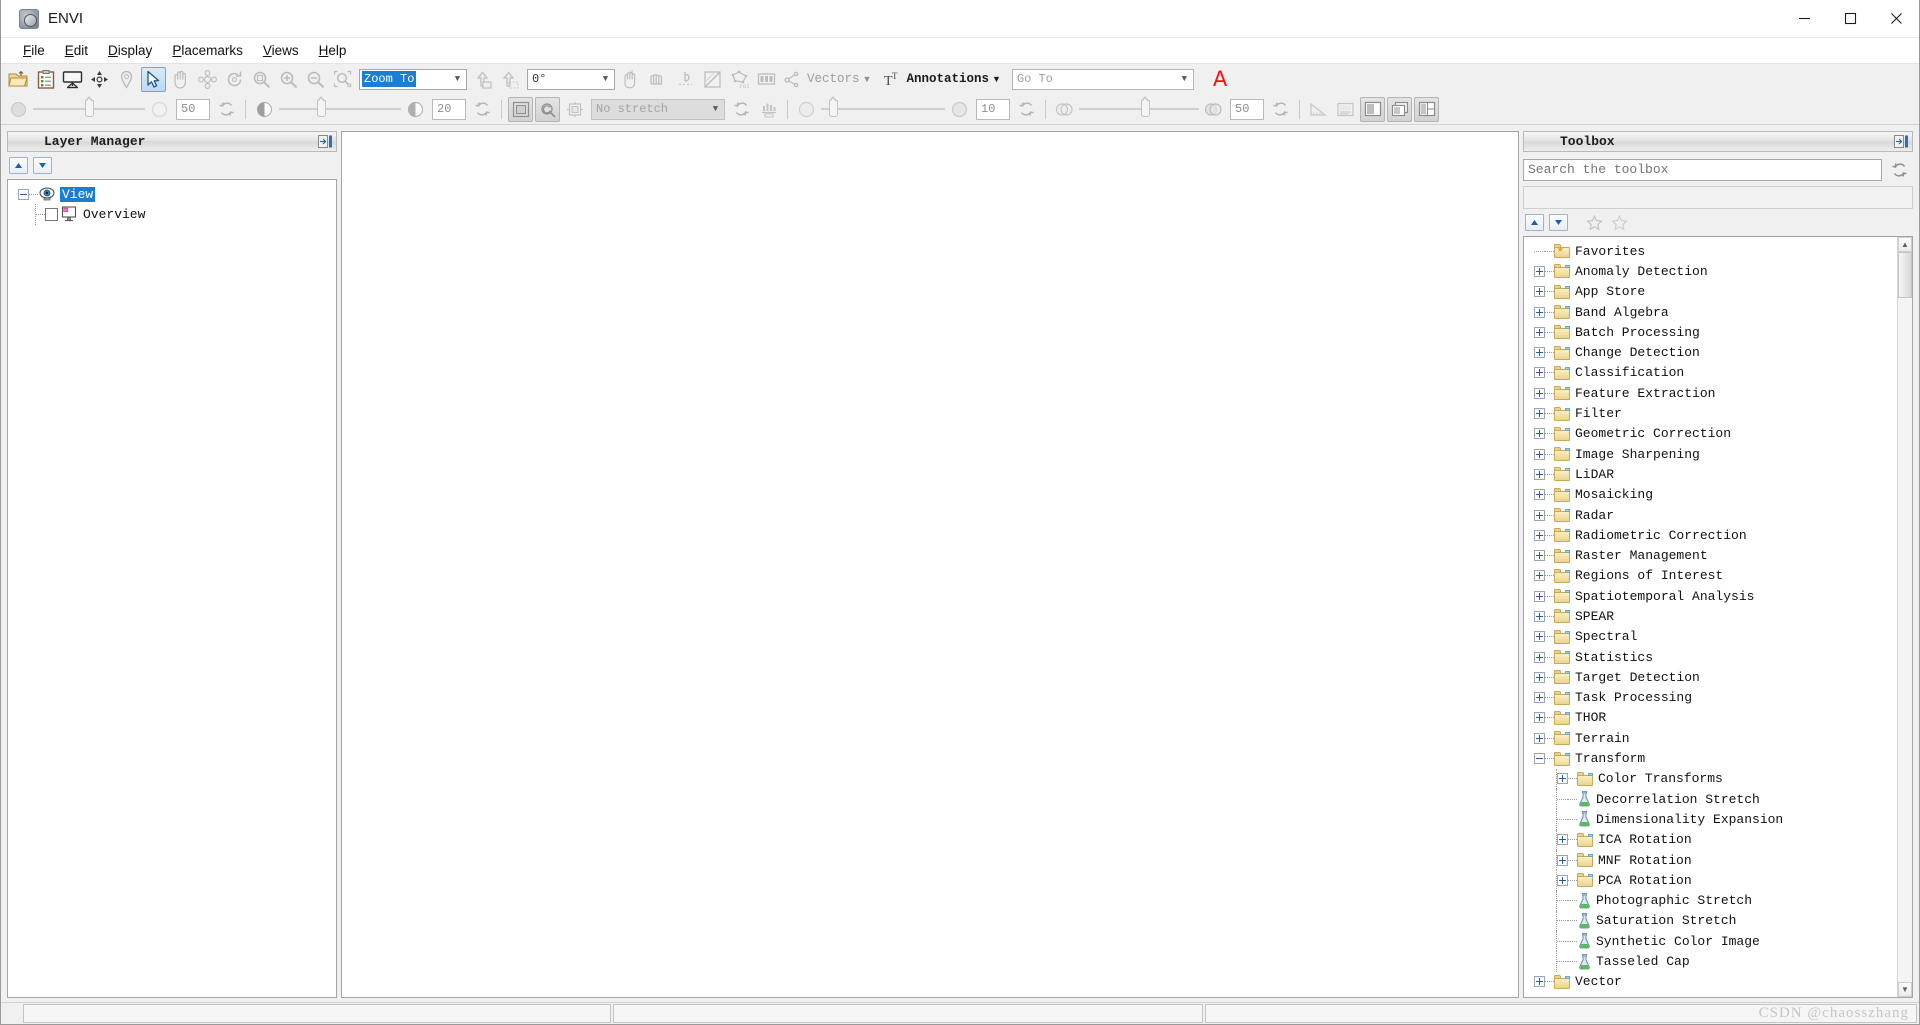 This screenshot has width=1920, height=1025. Describe the element at coordinates (180, 79) in the screenshot. I see `pan-hand-icon` at that location.